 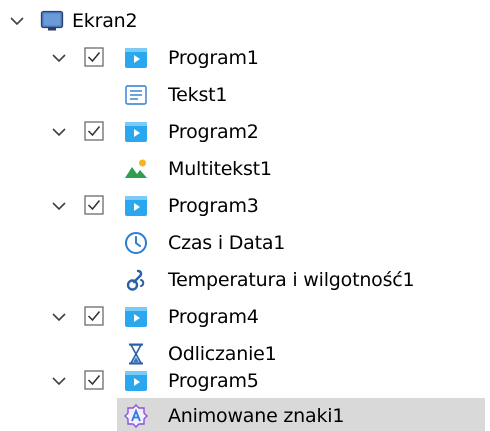 I want to click on tree-item-label: Program3, so click(x=213, y=206).